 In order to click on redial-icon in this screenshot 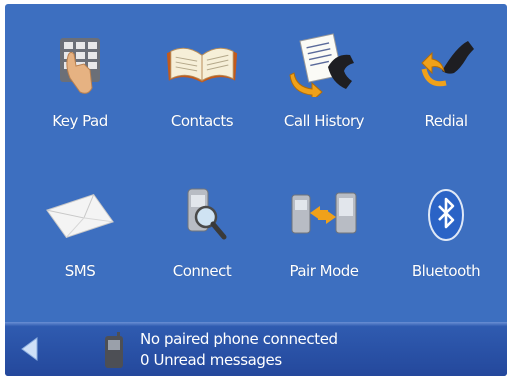, I will do `click(446, 65)`.